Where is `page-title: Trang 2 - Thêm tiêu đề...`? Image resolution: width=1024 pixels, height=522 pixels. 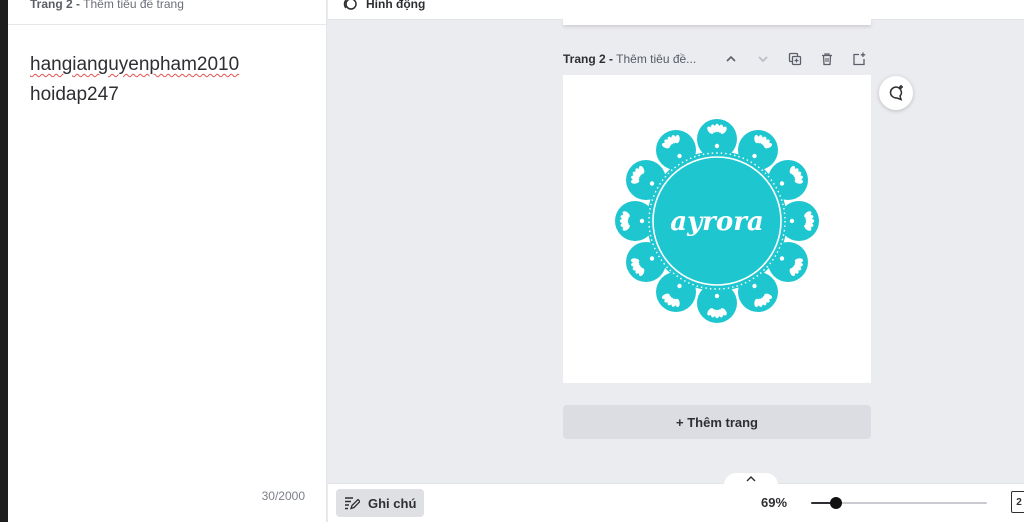
page-title: Trang 2 - Thêm tiêu đề... is located at coordinates (629, 59).